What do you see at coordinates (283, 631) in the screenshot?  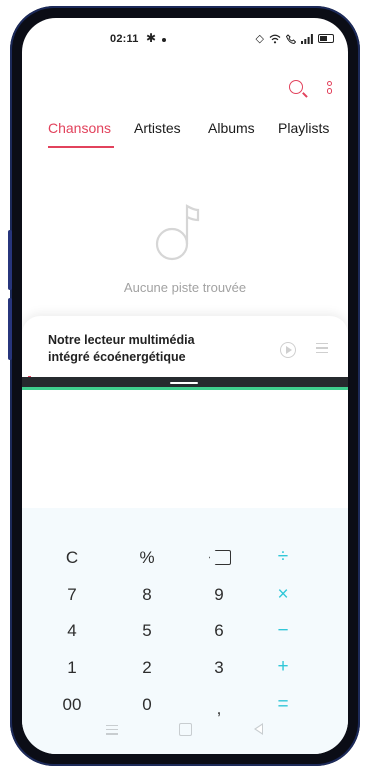 I see `key-minus: −` at bounding box center [283, 631].